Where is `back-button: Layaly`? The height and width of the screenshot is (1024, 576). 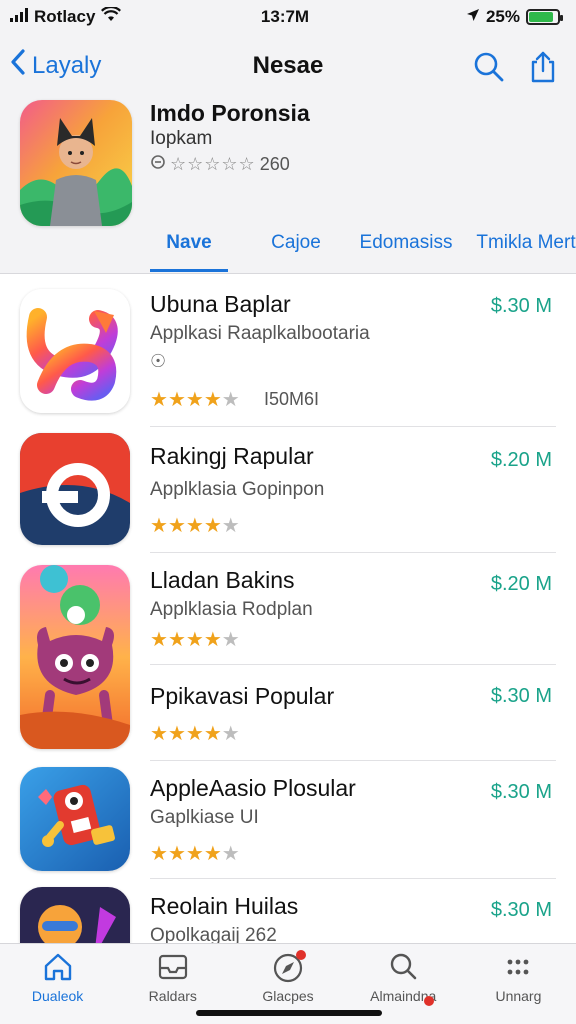 back-button: Layaly is located at coordinates (55, 65).